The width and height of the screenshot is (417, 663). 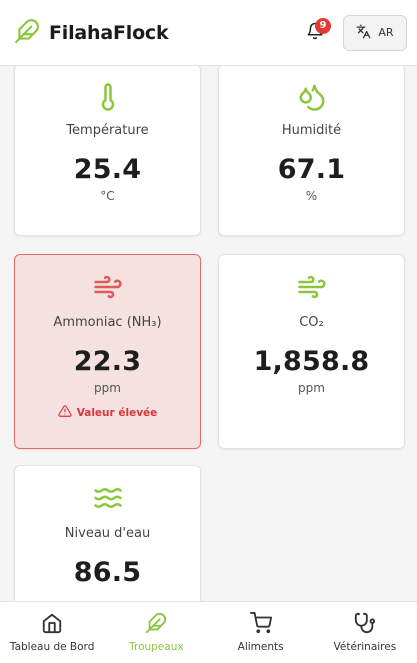 I want to click on notifications-button: 9, so click(x=315, y=33).